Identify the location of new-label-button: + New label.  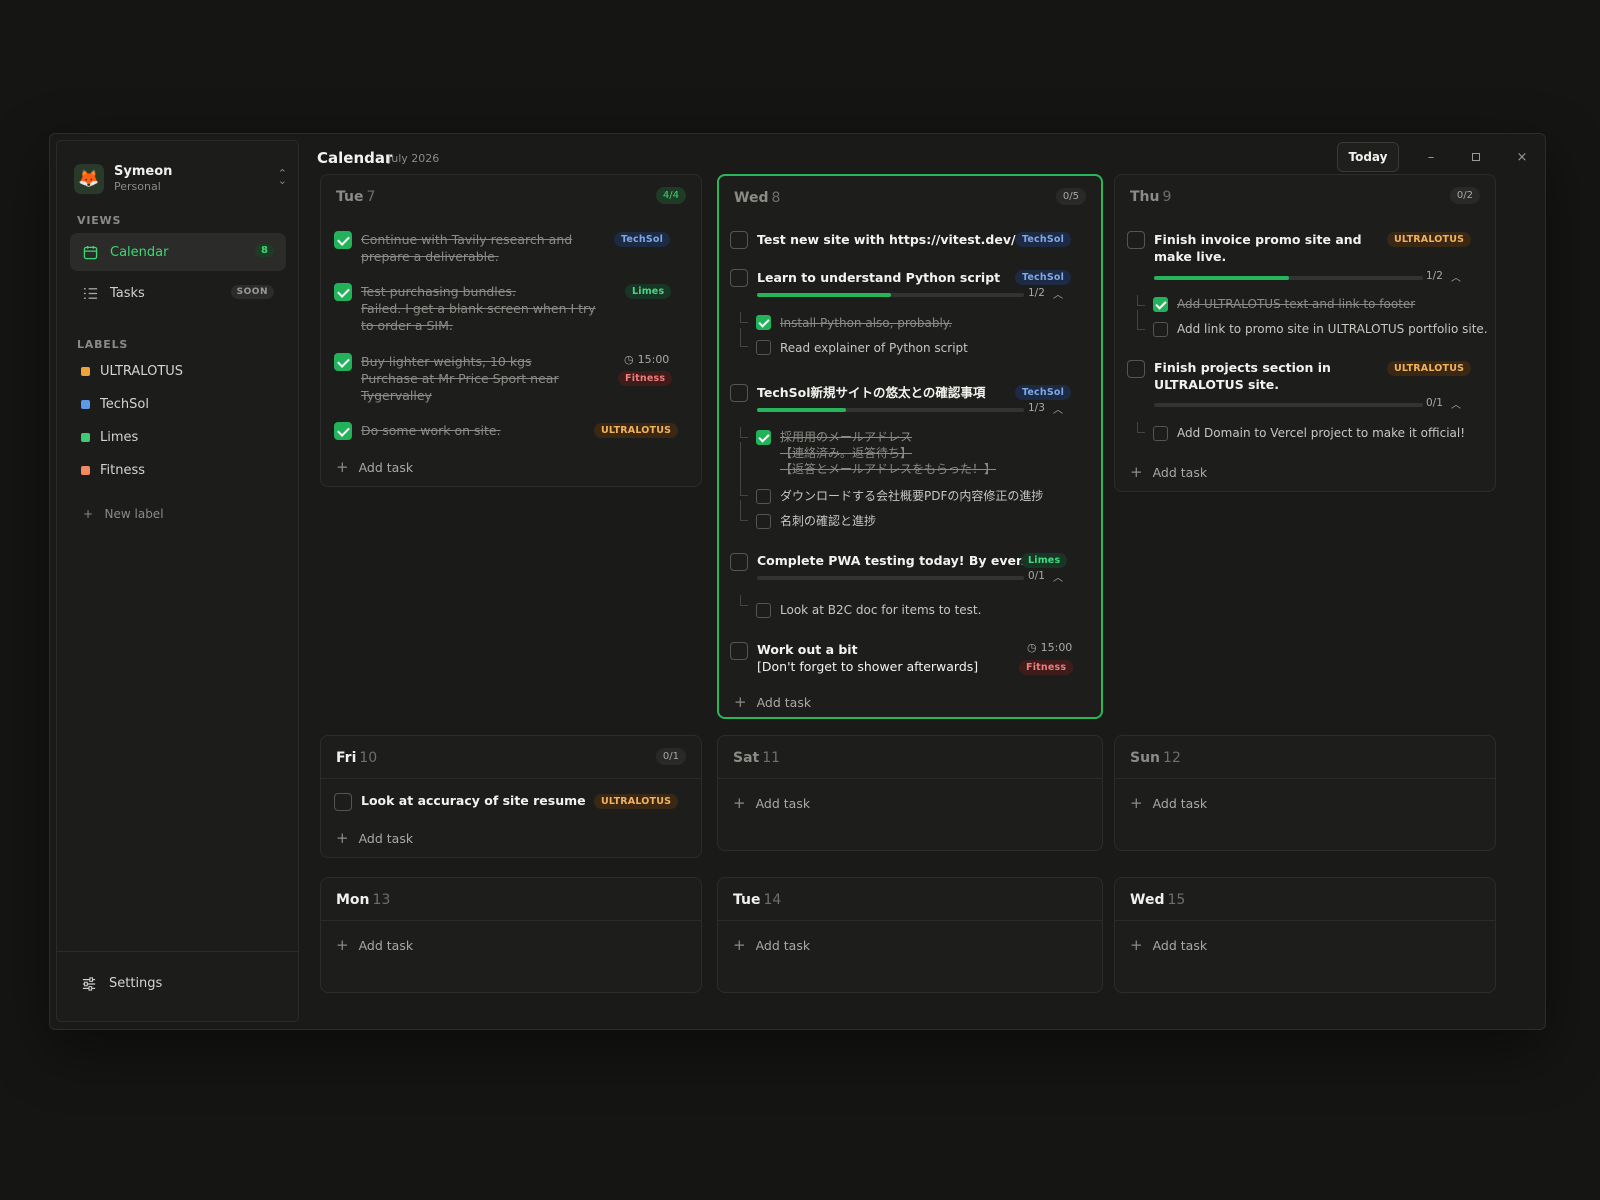
(123, 514).